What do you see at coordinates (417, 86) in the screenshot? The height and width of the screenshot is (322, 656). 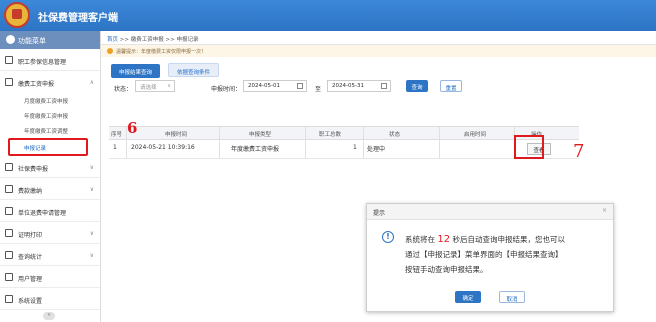 I see `query-button: 查询` at bounding box center [417, 86].